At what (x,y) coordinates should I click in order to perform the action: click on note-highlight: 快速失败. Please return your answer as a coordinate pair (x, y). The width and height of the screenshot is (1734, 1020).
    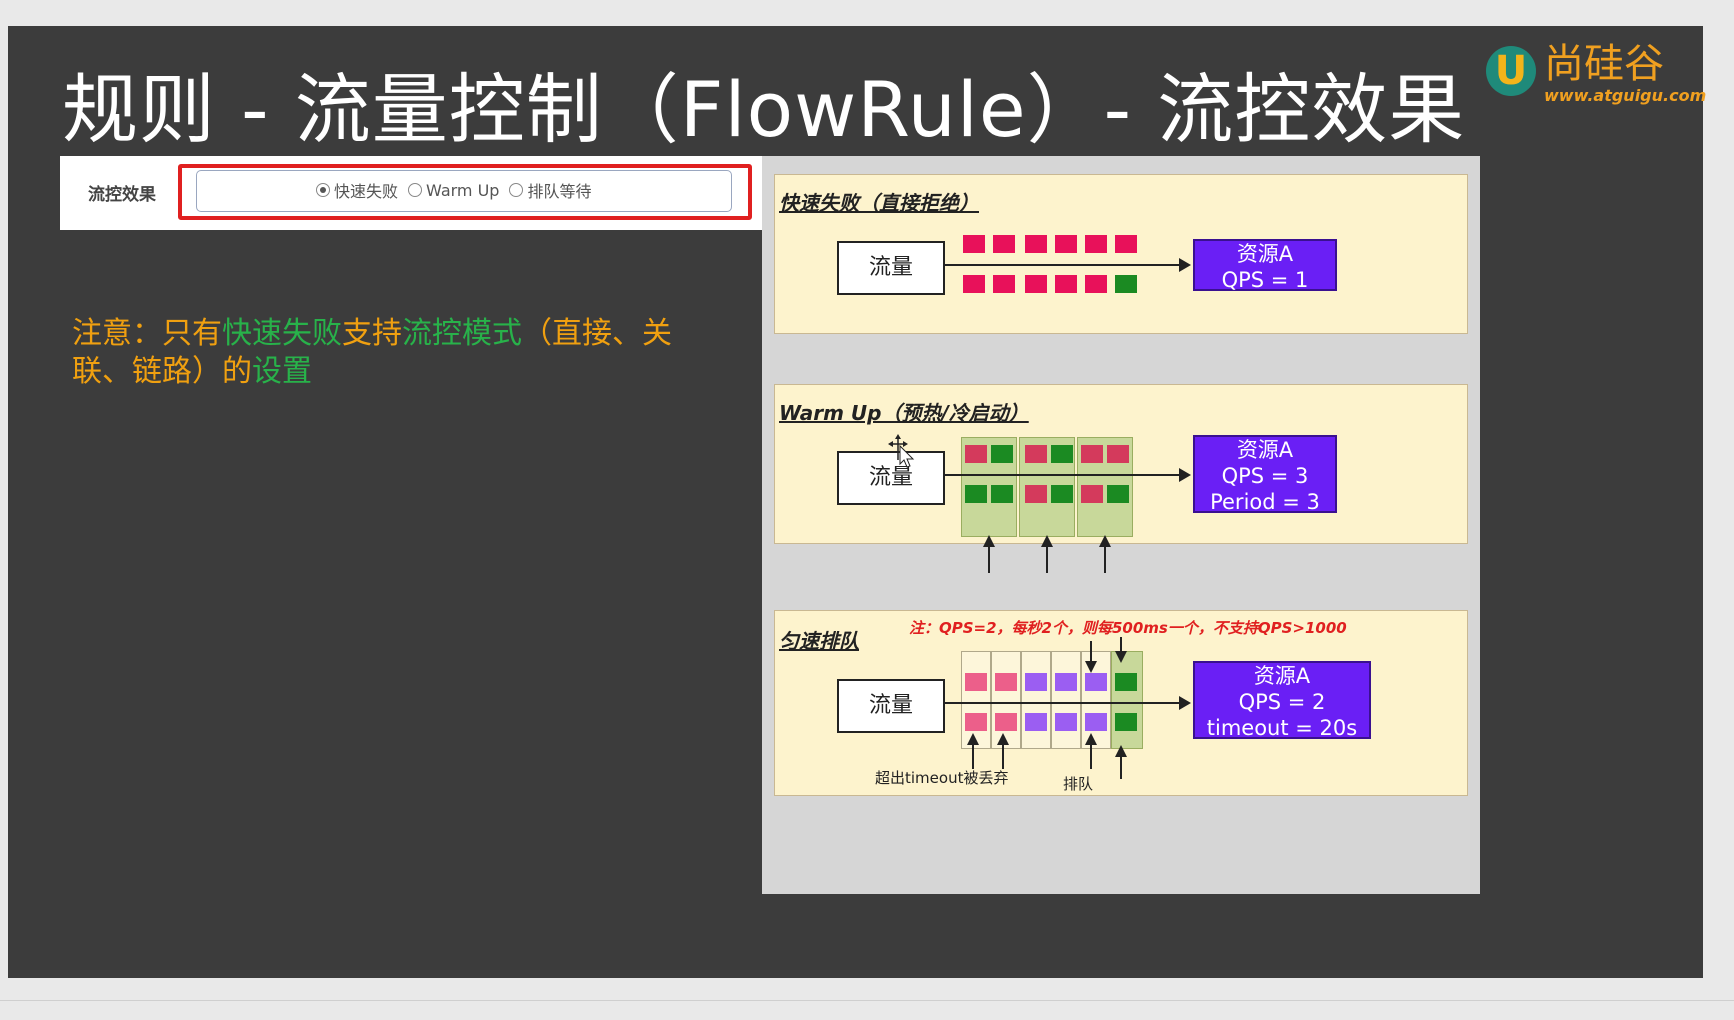
    Looking at the image, I should click on (282, 333).